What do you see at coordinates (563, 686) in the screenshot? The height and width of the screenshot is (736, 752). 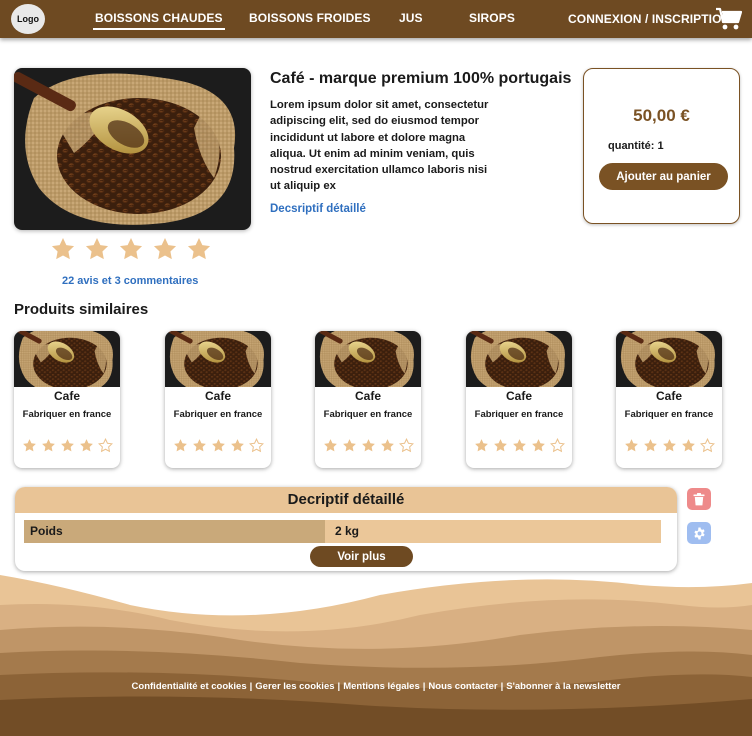 I see `newsletter-link: S'abonner à la newsletter` at bounding box center [563, 686].